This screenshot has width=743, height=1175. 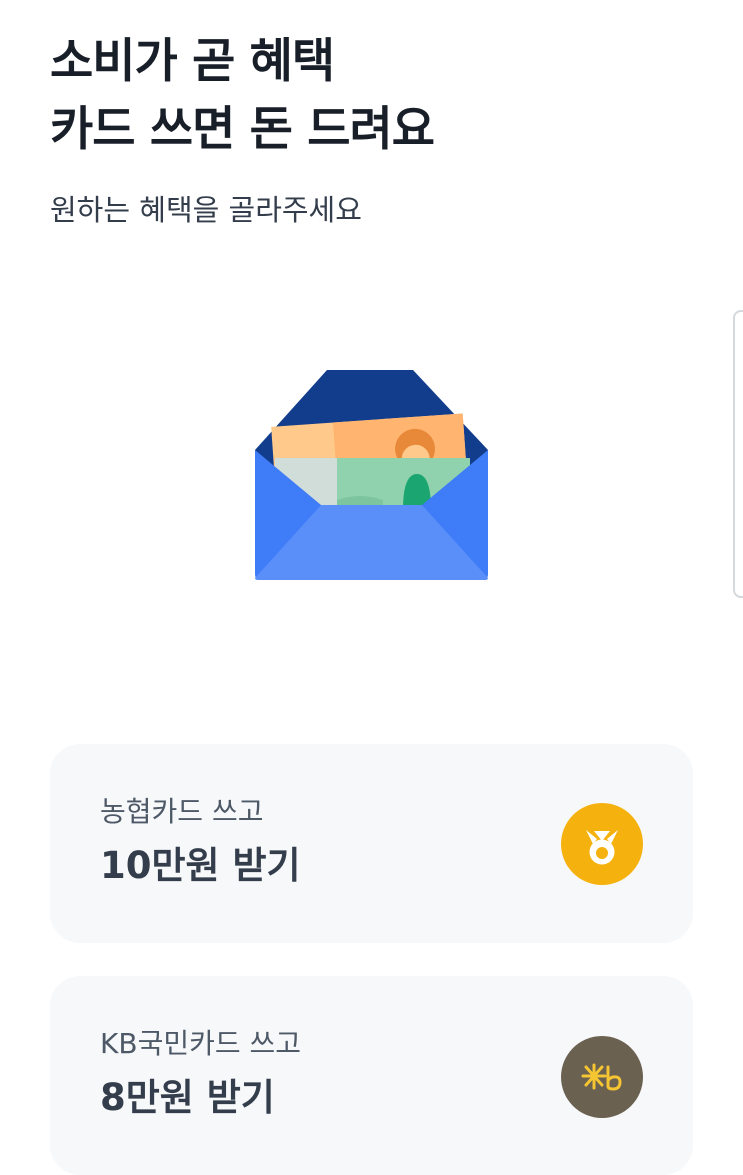 I want to click on side-sheet-handle, so click(x=738, y=454).